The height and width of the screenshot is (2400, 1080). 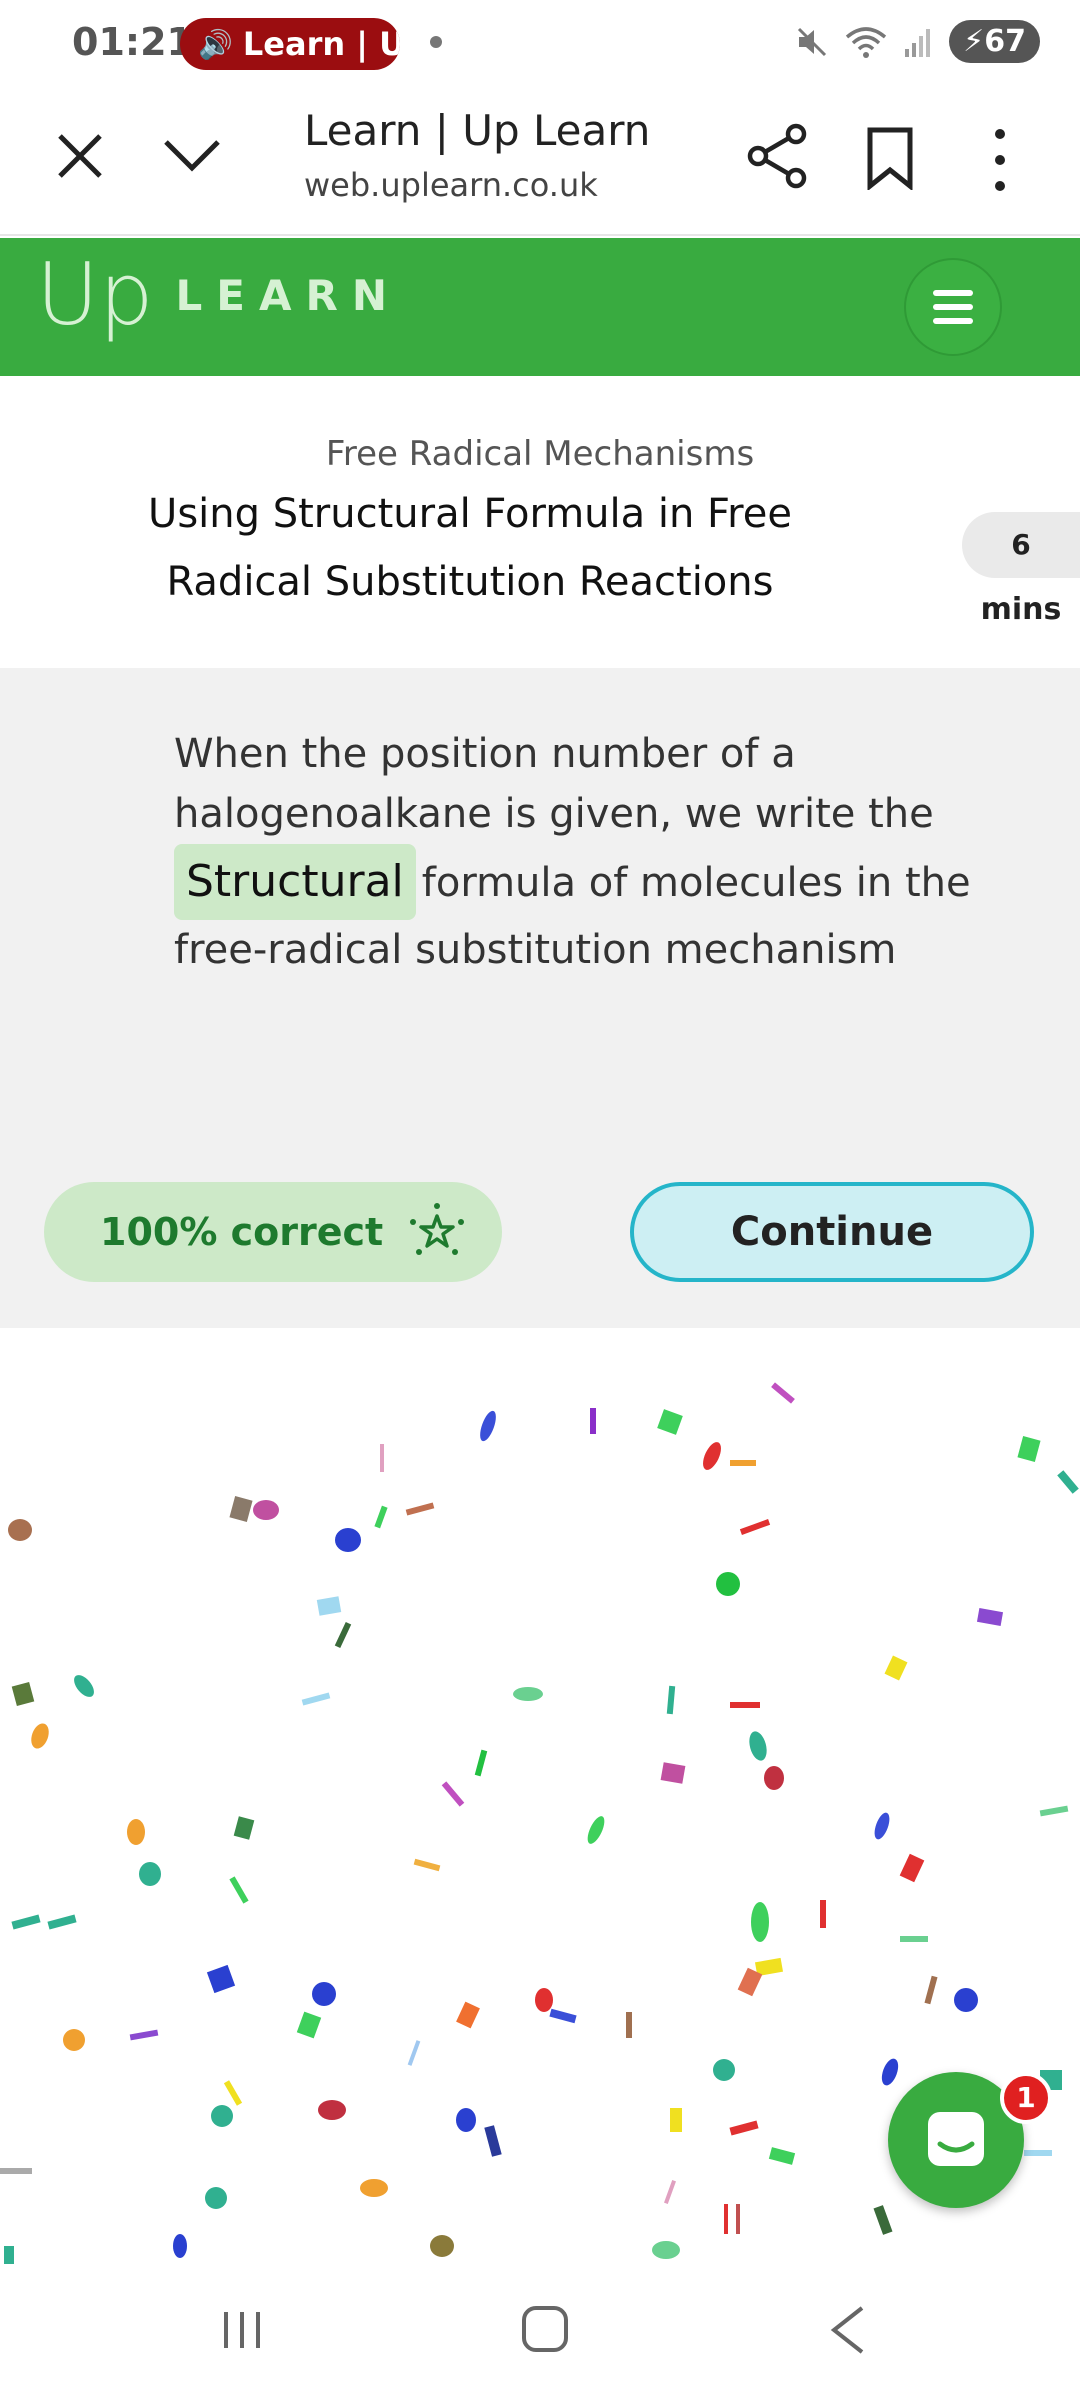 What do you see at coordinates (242, 1232) in the screenshot?
I see `score-label: 100% correct` at bounding box center [242, 1232].